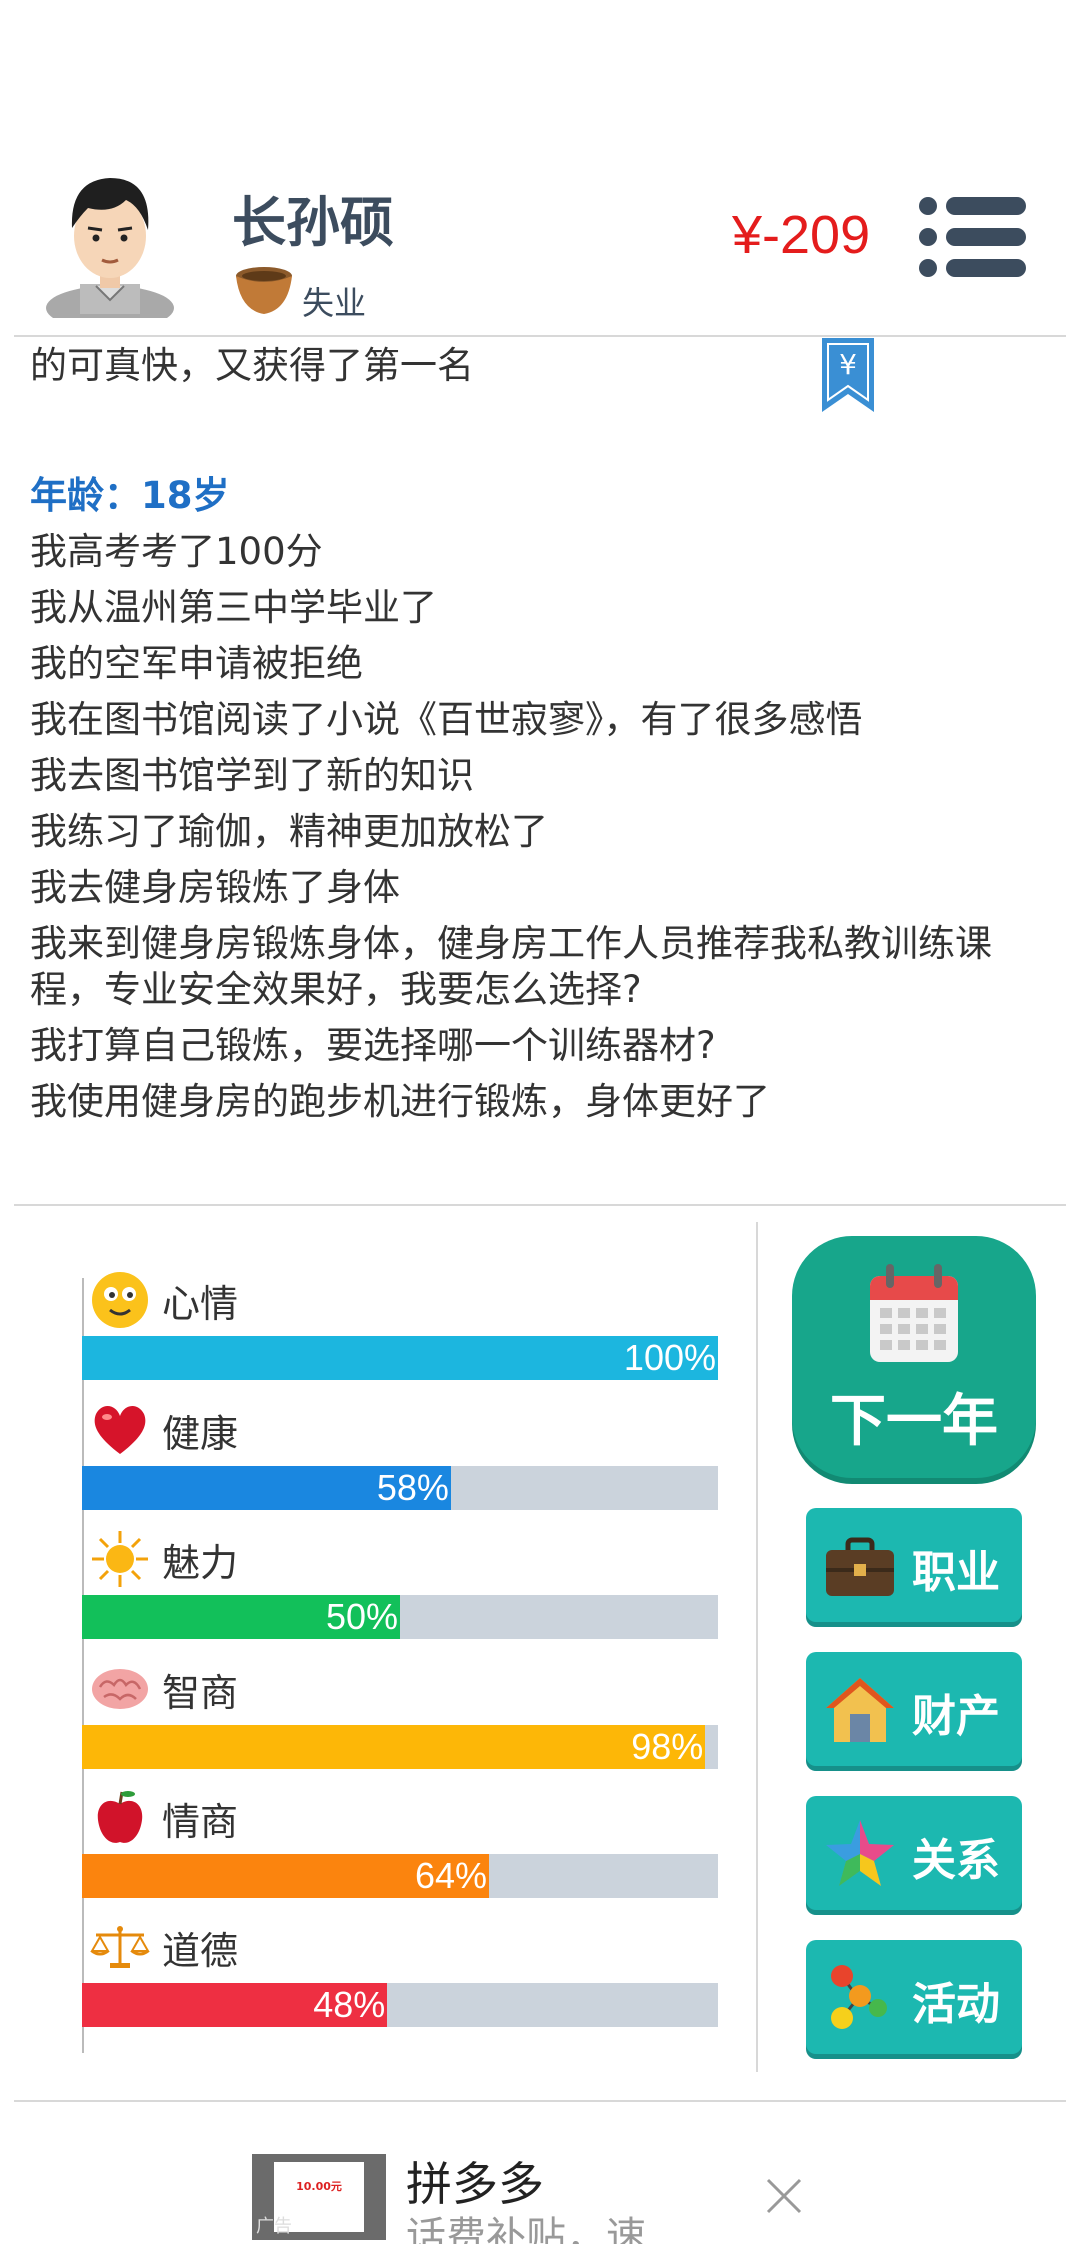 This screenshot has height=2244, width=1080. I want to click on panel-separator, so click(757, 1647).